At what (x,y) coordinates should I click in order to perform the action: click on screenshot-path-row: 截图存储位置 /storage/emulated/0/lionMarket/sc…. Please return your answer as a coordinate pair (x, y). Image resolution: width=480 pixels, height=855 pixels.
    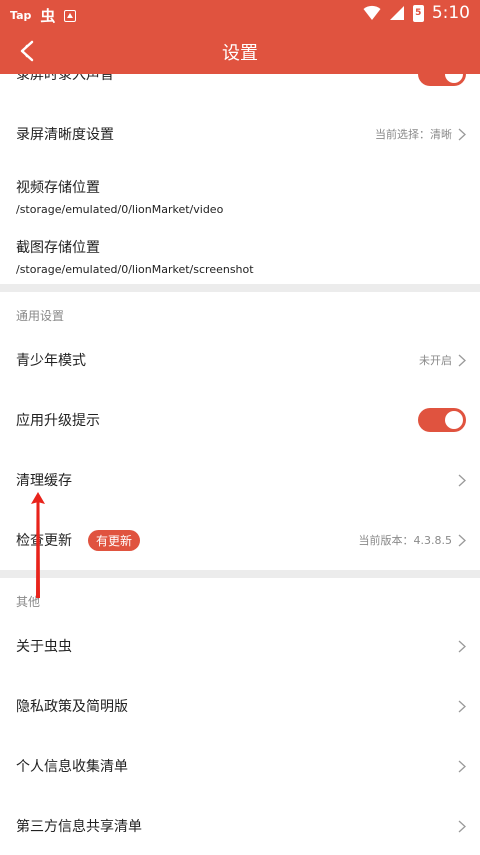
    Looking at the image, I should click on (240, 254).